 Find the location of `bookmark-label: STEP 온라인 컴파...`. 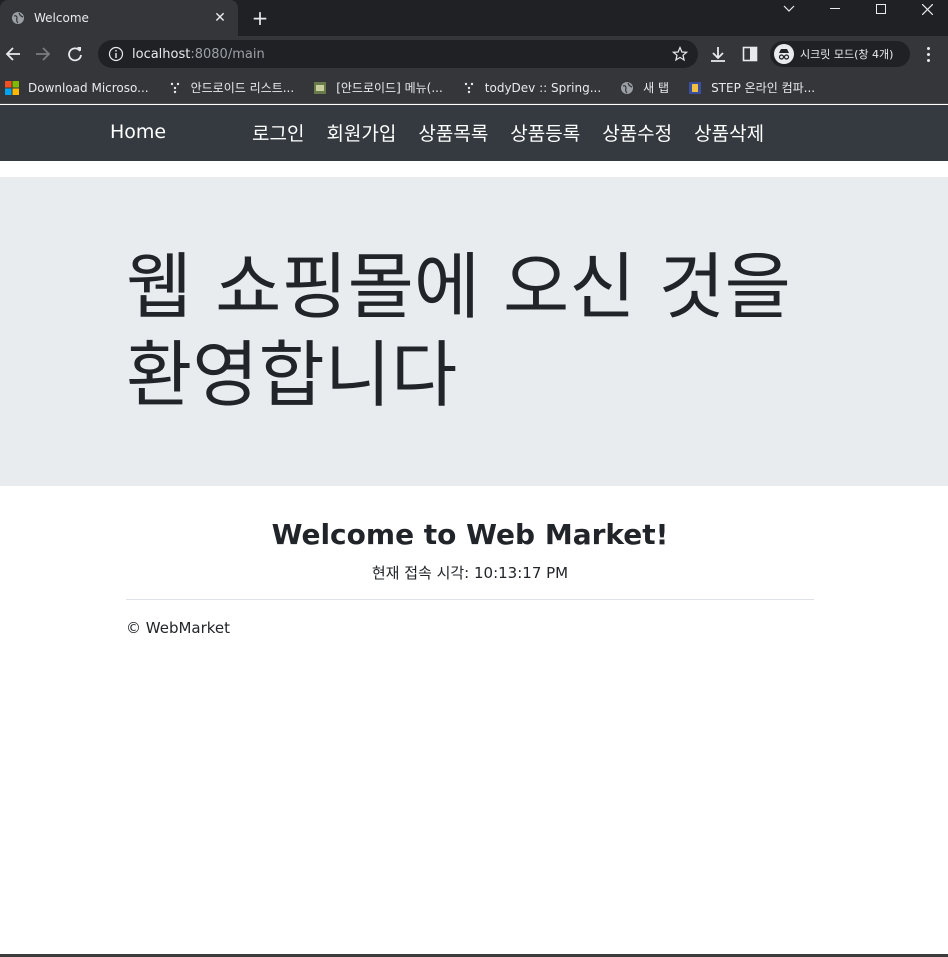

bookmark-label: STEP 온라인 컴파... is located at coordinates (763, 88).